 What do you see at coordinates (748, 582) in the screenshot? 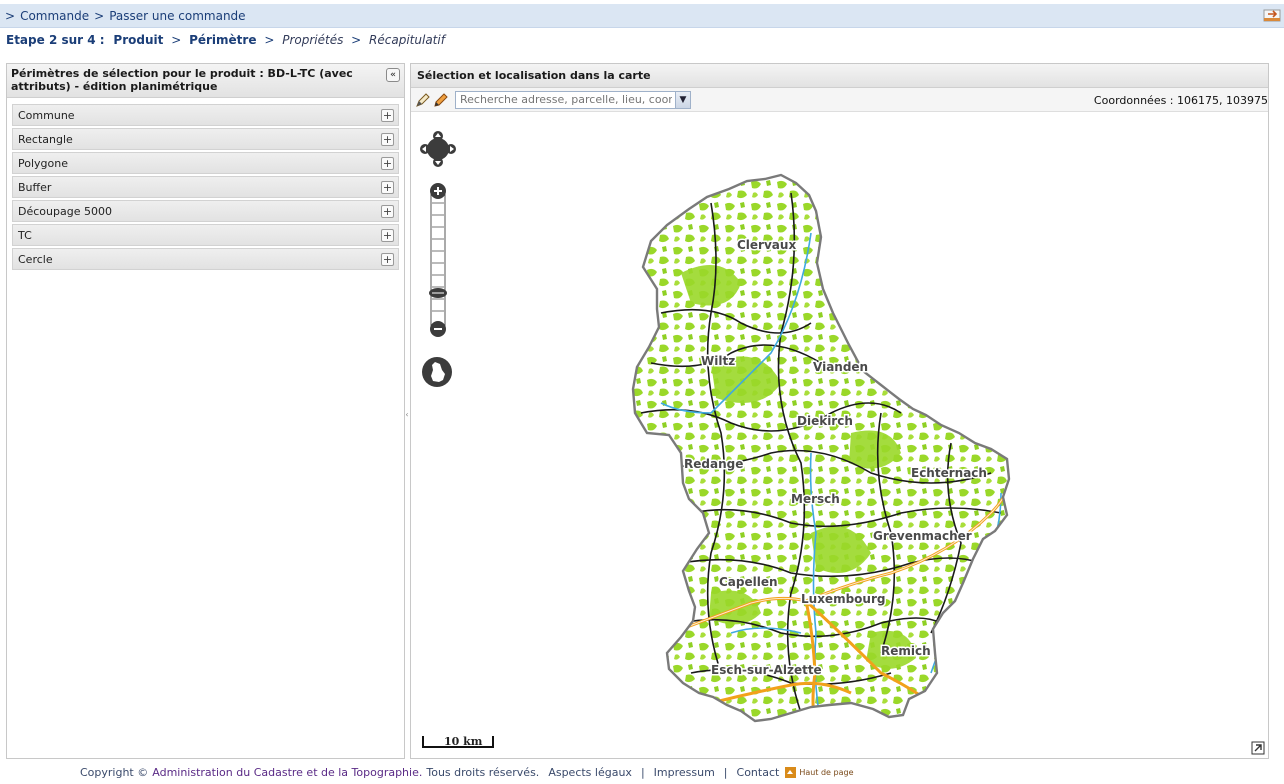
I see `town-label-capellen: Capellen` at bounding box center [748, 582].